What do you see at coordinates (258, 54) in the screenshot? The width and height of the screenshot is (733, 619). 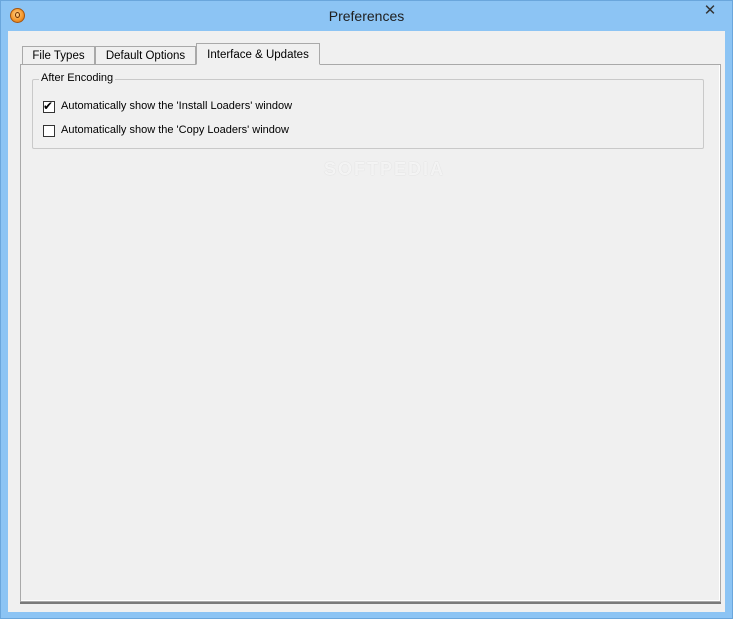 I see `tab-interface-updates: Interface & Updates` at bounding box center [258, 54].